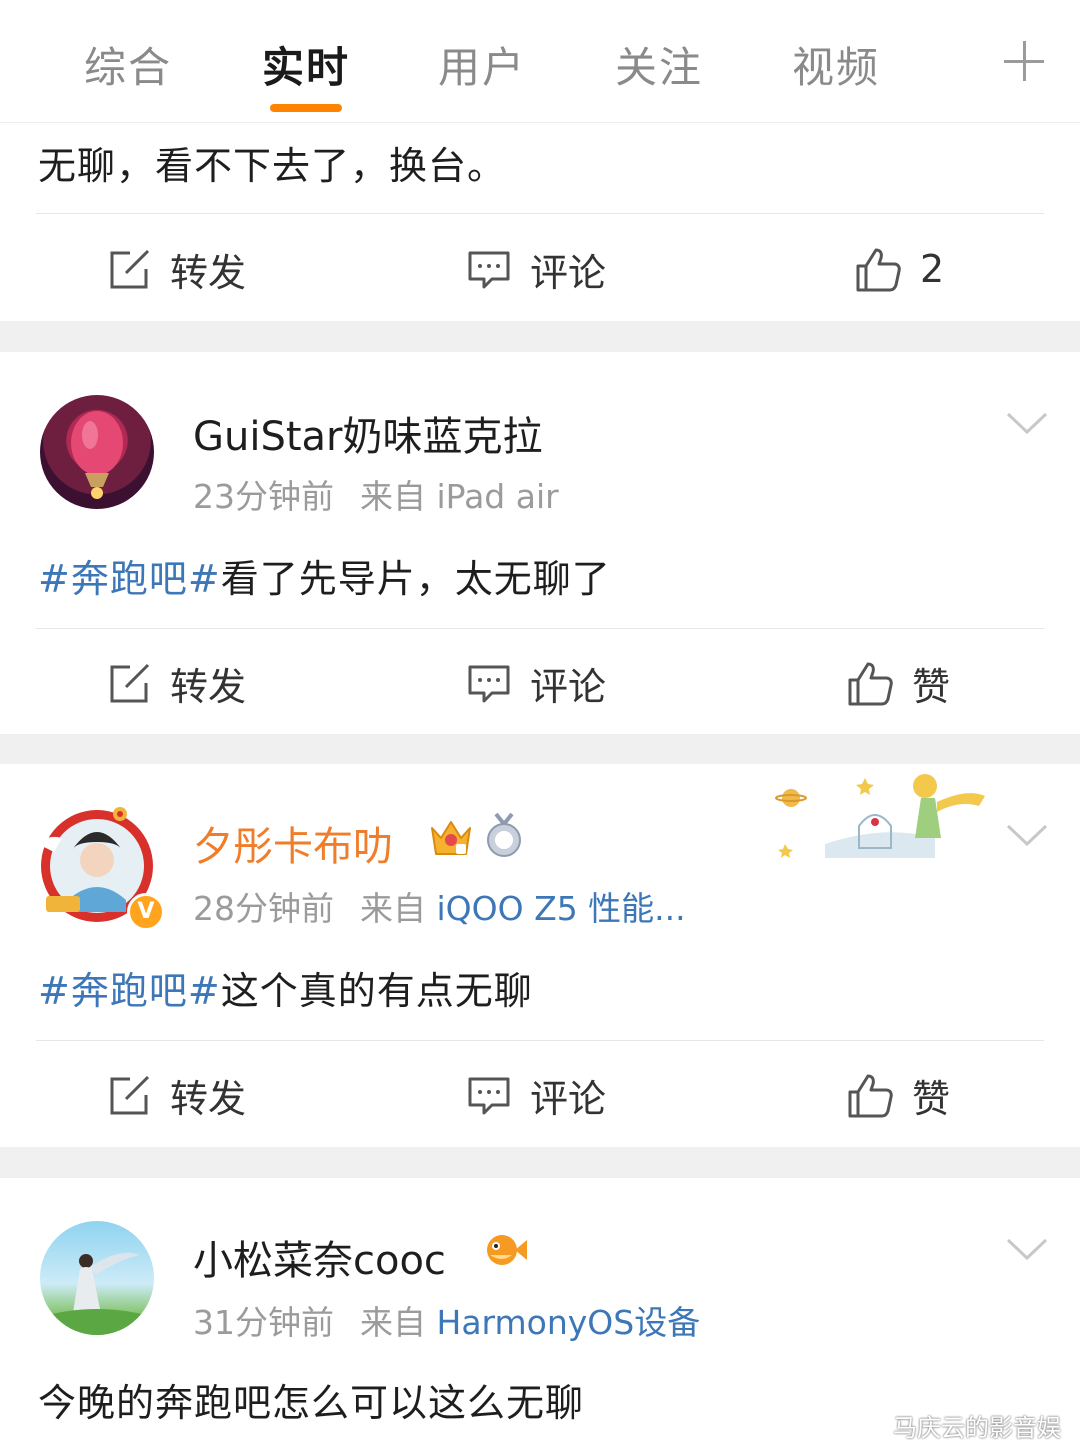  Describe the element at coordinates (507, 1250) in the screenshot. I see `pufferfish-icon` at that location.